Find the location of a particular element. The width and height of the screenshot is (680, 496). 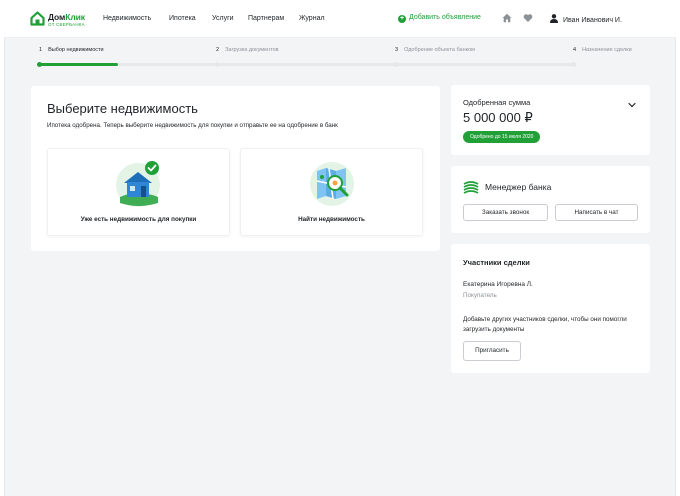

nav-partners: Партнерам is located at coordinates (266, 18).